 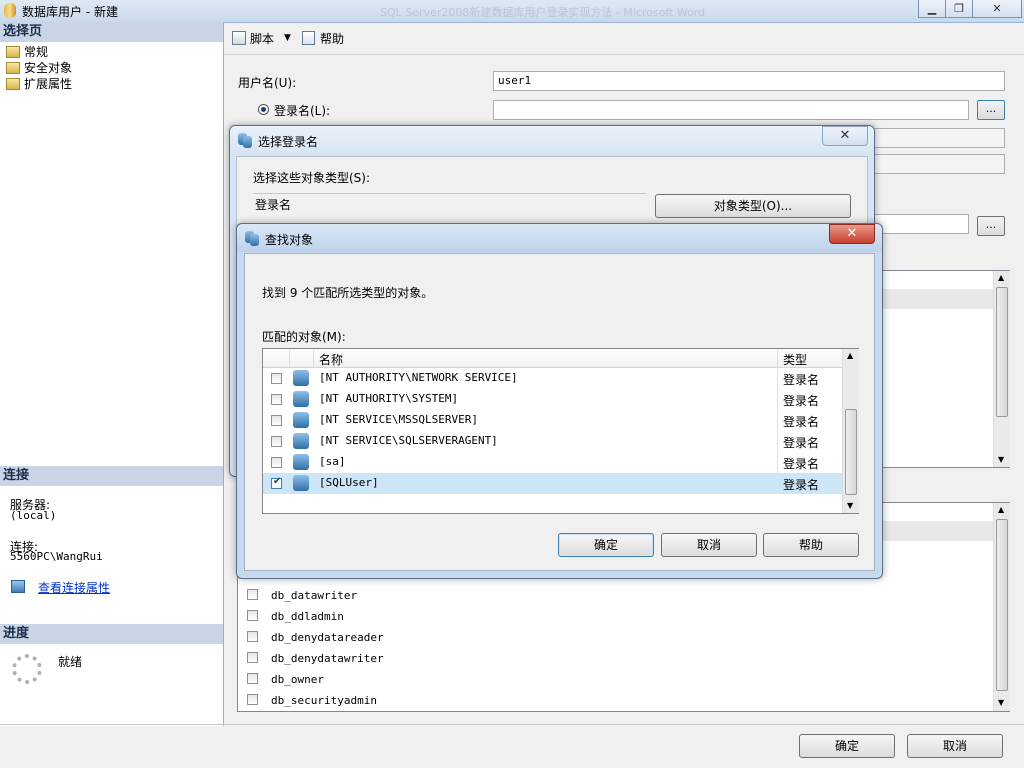 What do you see at coordinates (553, 420) in the screenshot?
I see `table-row: [NT SERVICE\MSSQLSERVER] 登录名` at bounding box center [553, 420].